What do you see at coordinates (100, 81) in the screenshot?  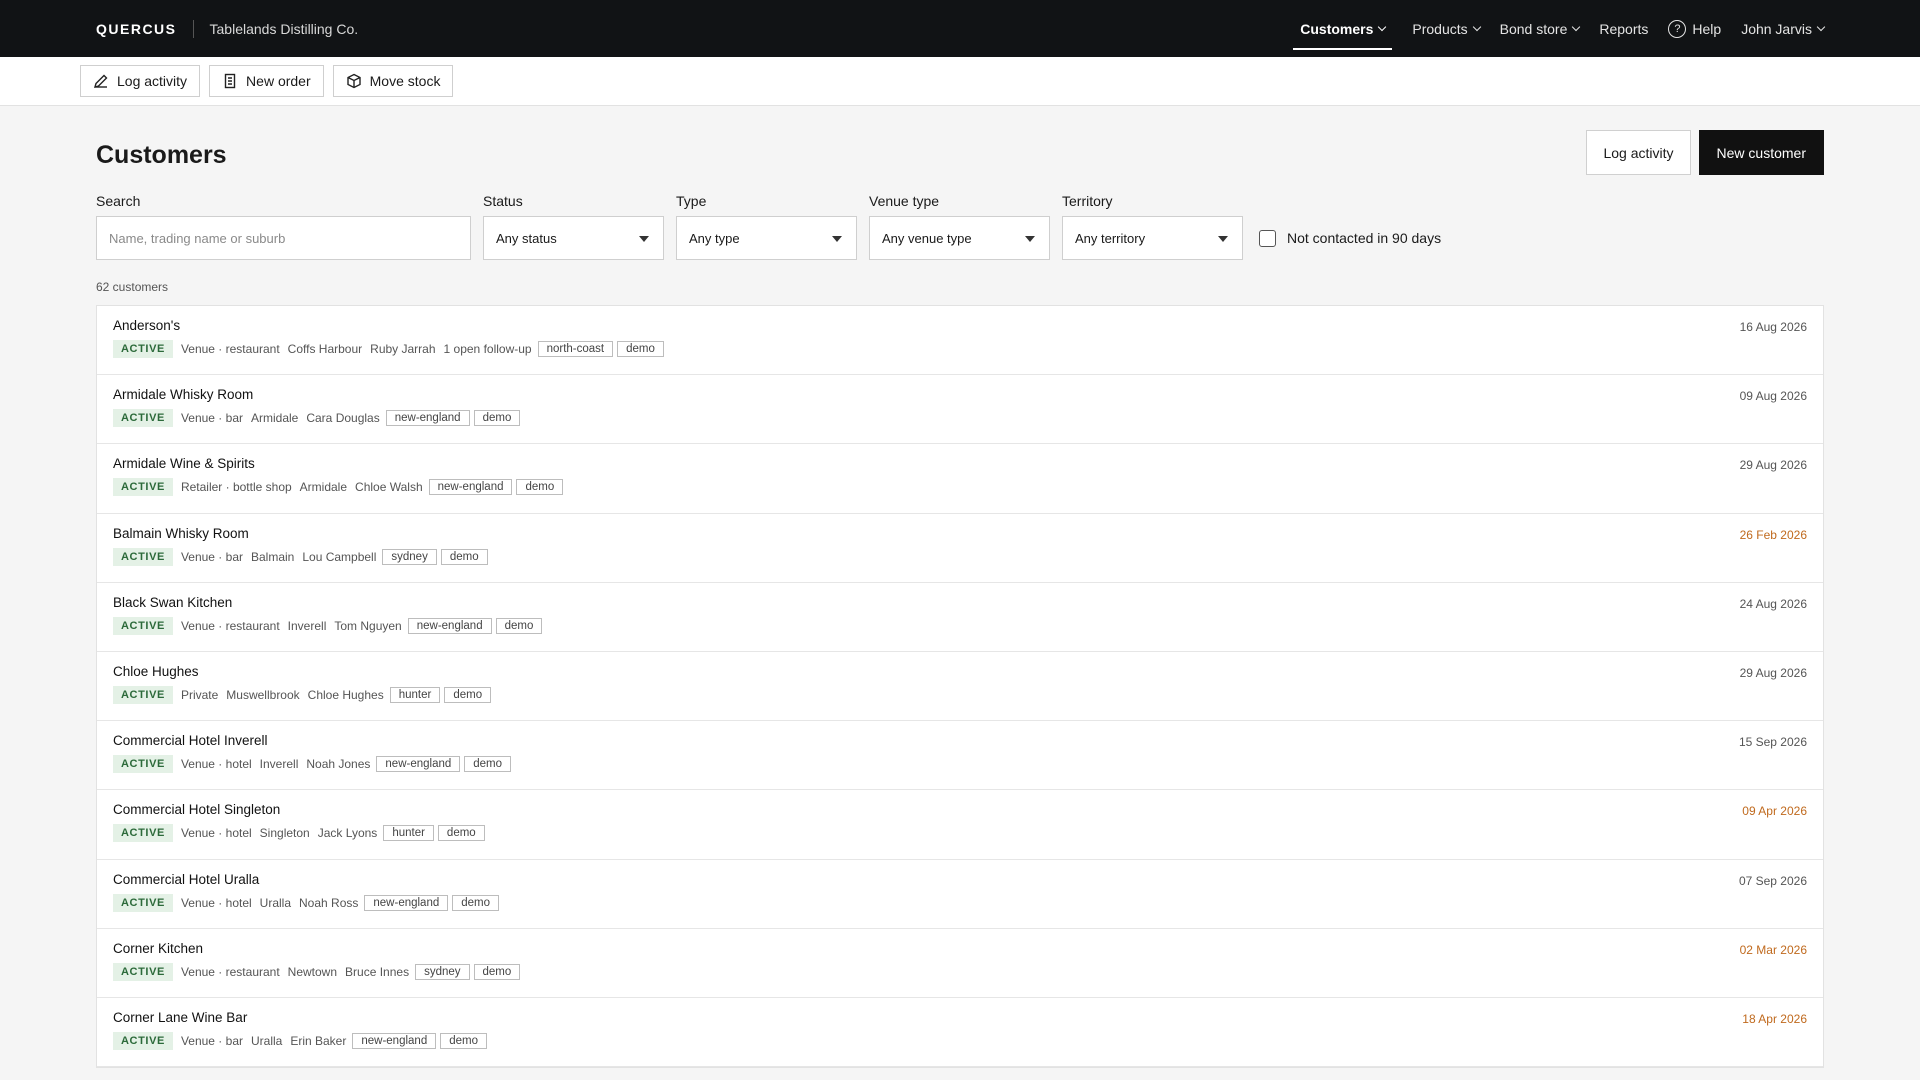 I see `pencil-icon` at bounding box center [100, 81].